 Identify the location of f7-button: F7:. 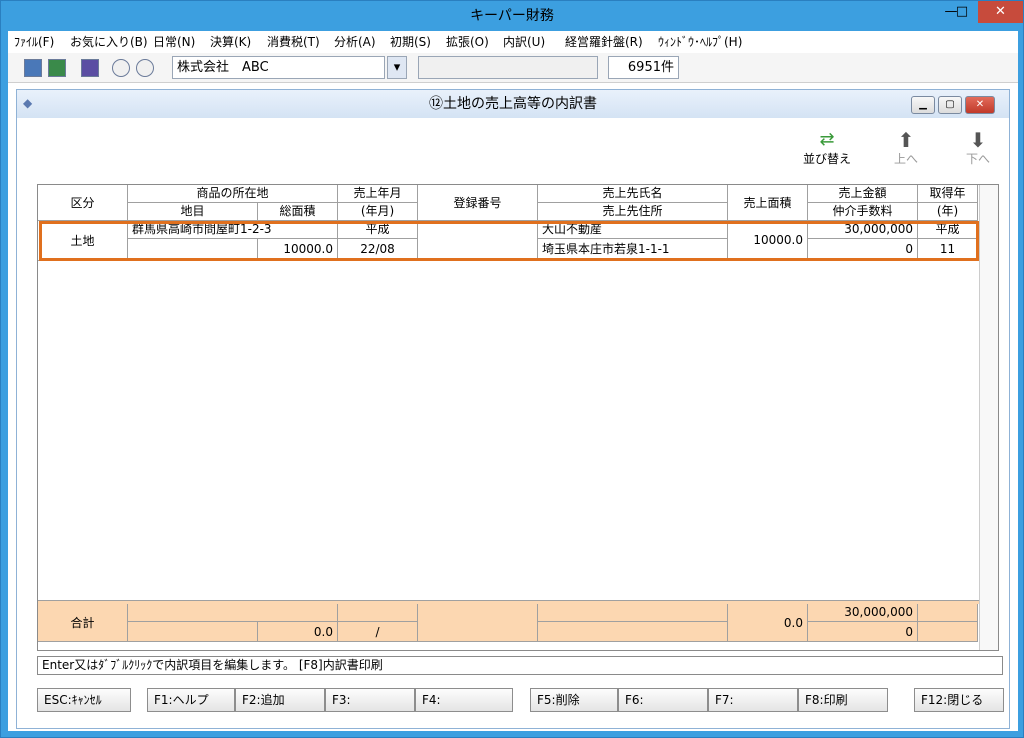
(753, 700).